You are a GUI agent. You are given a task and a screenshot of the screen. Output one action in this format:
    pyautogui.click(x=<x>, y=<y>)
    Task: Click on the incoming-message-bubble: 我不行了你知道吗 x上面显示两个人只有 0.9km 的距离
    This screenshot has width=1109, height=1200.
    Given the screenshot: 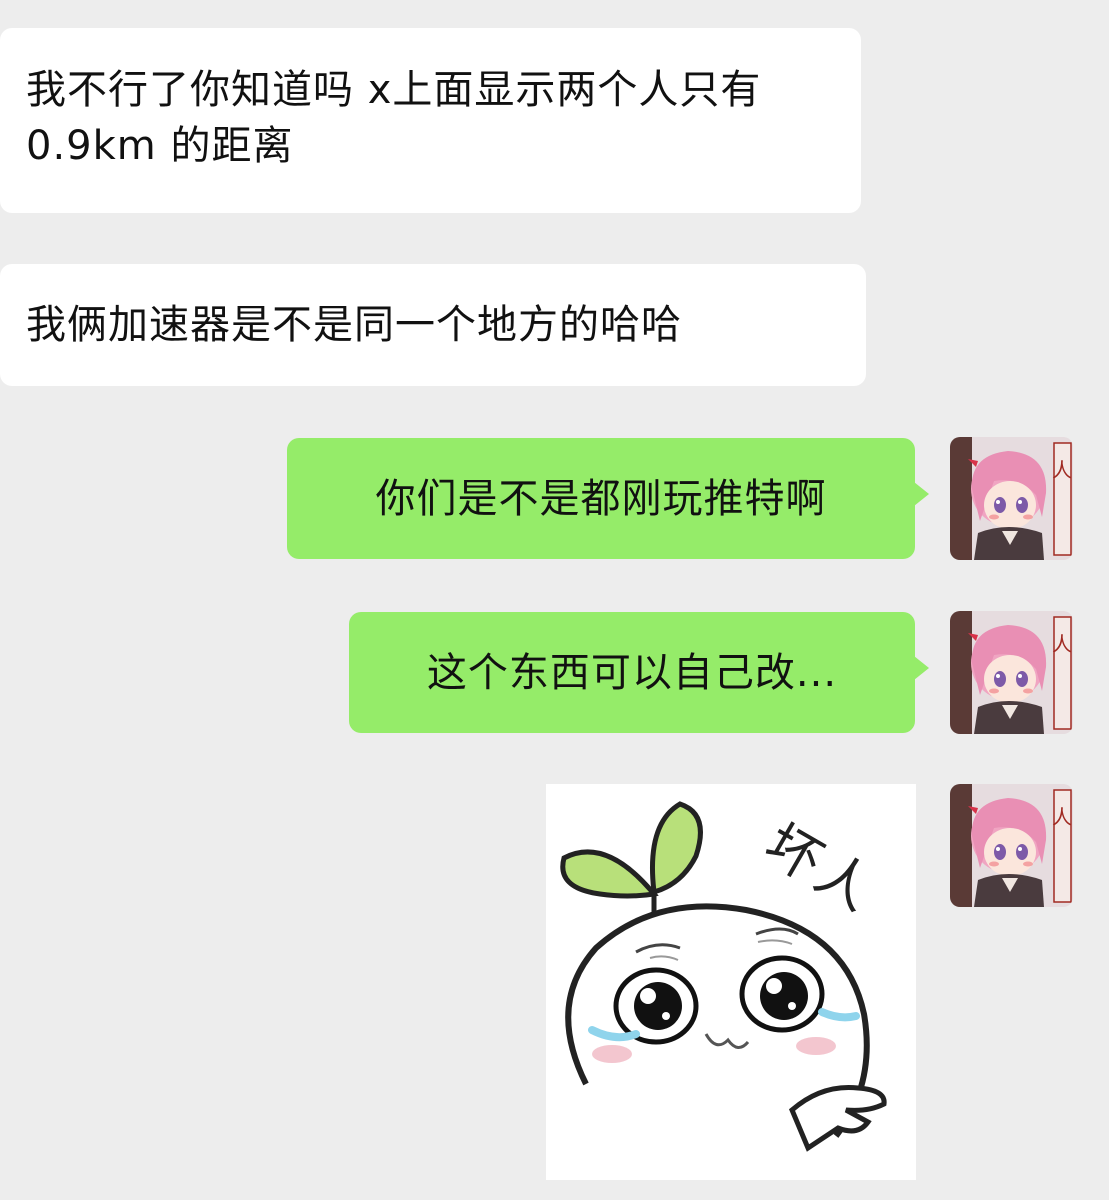 What is the action you would take?
    pyautogui.click(x=430, y=120)
    